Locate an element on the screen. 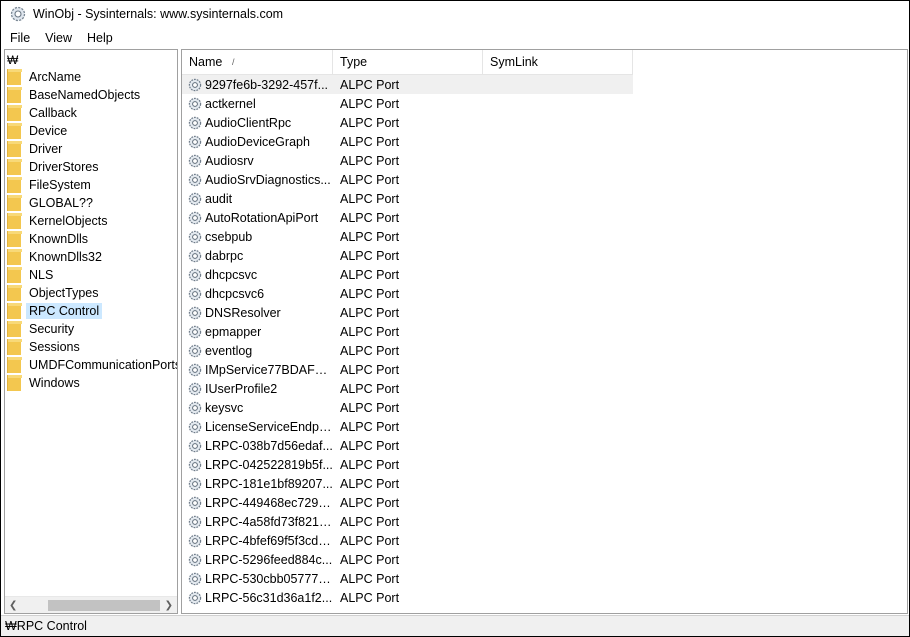 The image size is (910, 637). object-name: dabrpc is located at coordinates (224, 255).